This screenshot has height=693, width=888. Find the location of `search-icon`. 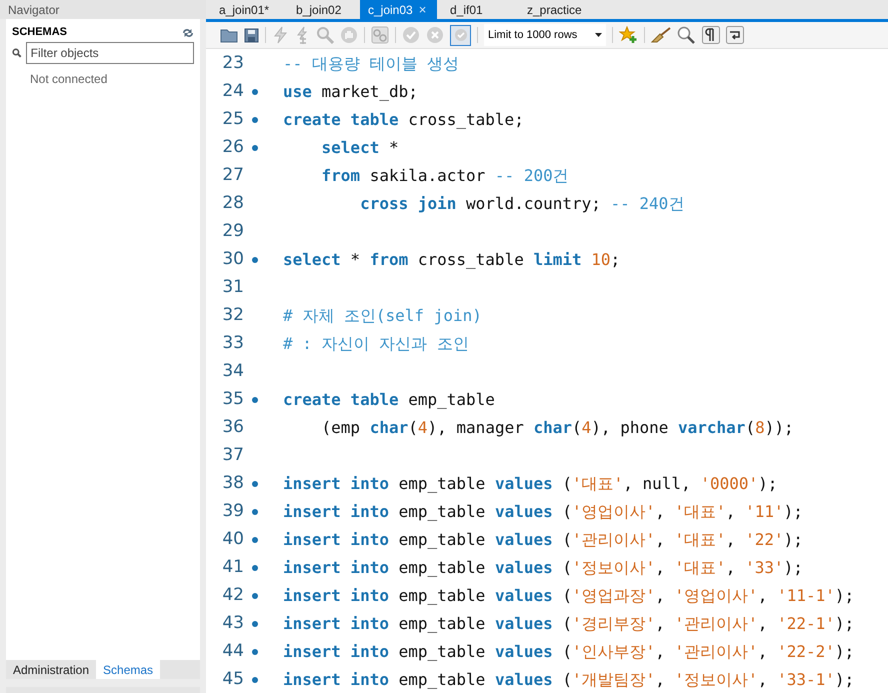

search-icon is located at coordinates (17, 53).